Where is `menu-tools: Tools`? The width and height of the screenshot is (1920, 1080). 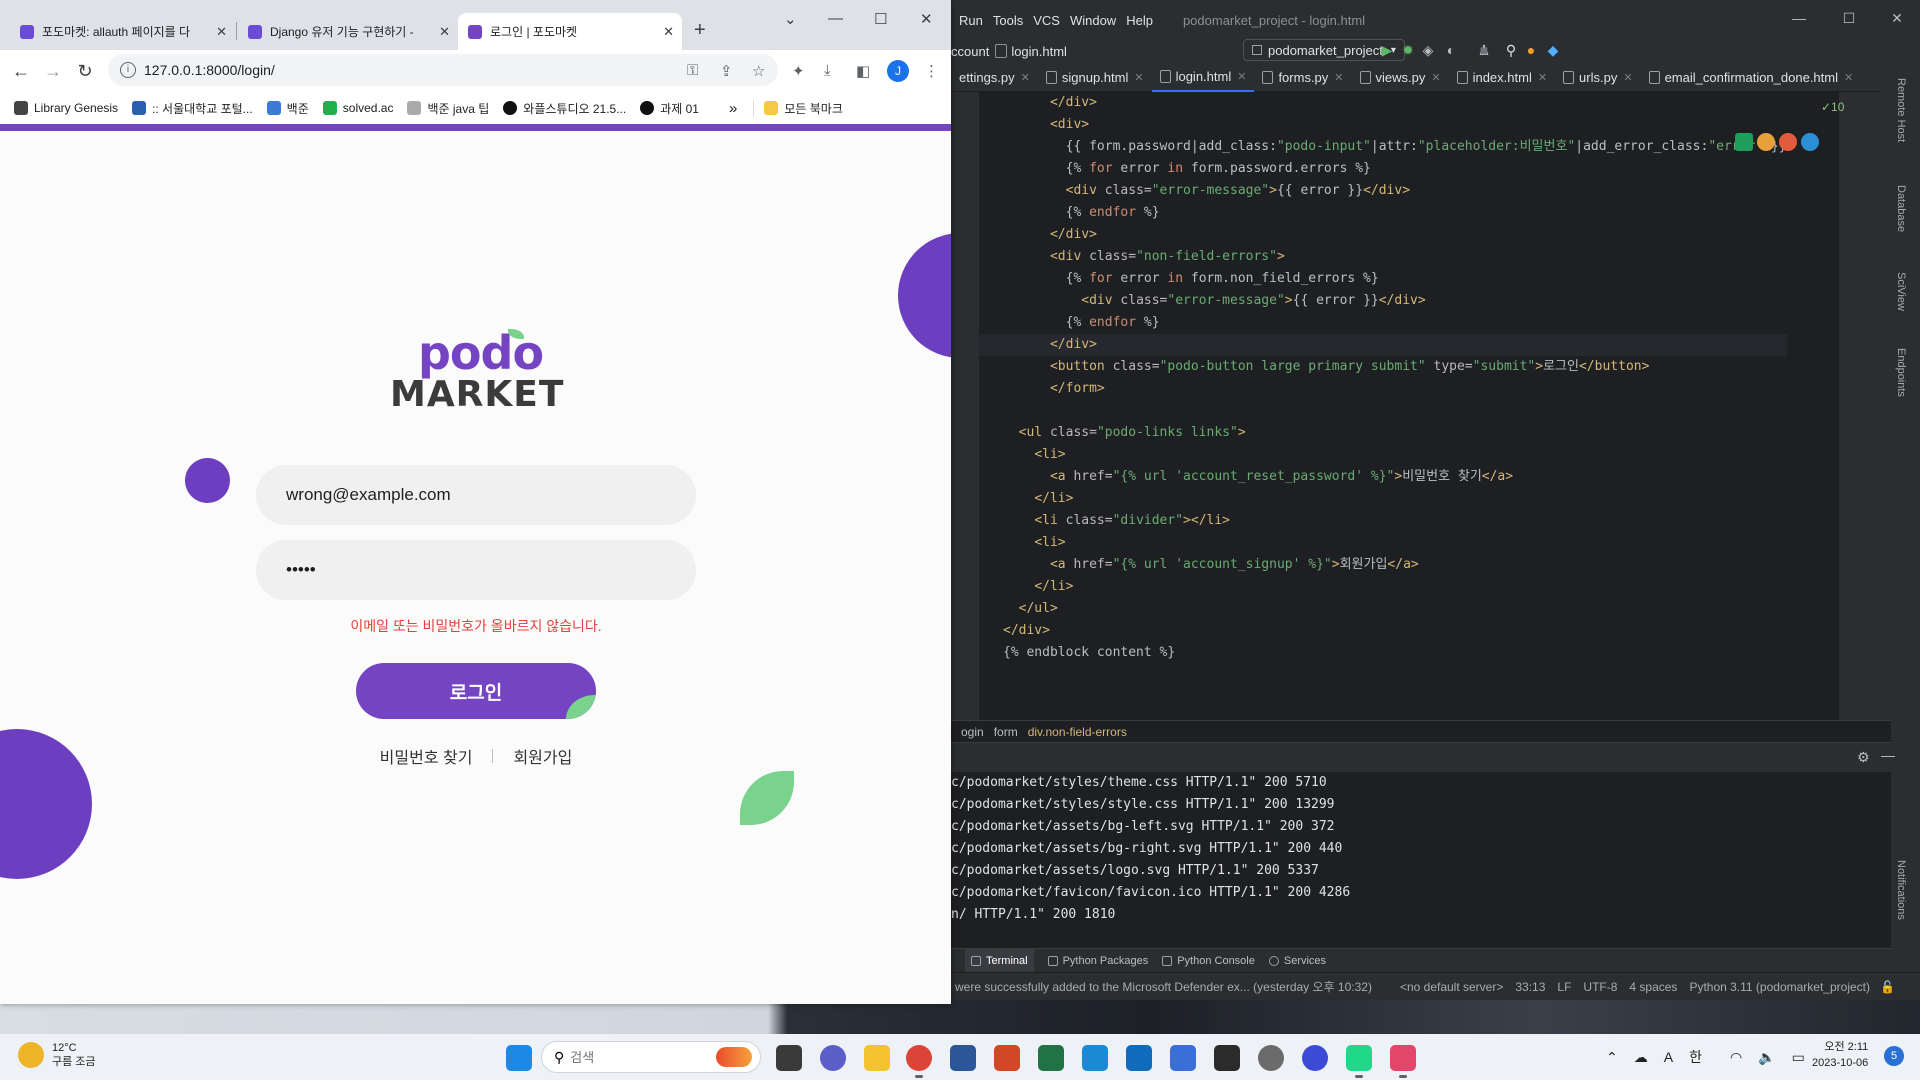 menu-tools: Tools is located at coordinates (1008, 20).